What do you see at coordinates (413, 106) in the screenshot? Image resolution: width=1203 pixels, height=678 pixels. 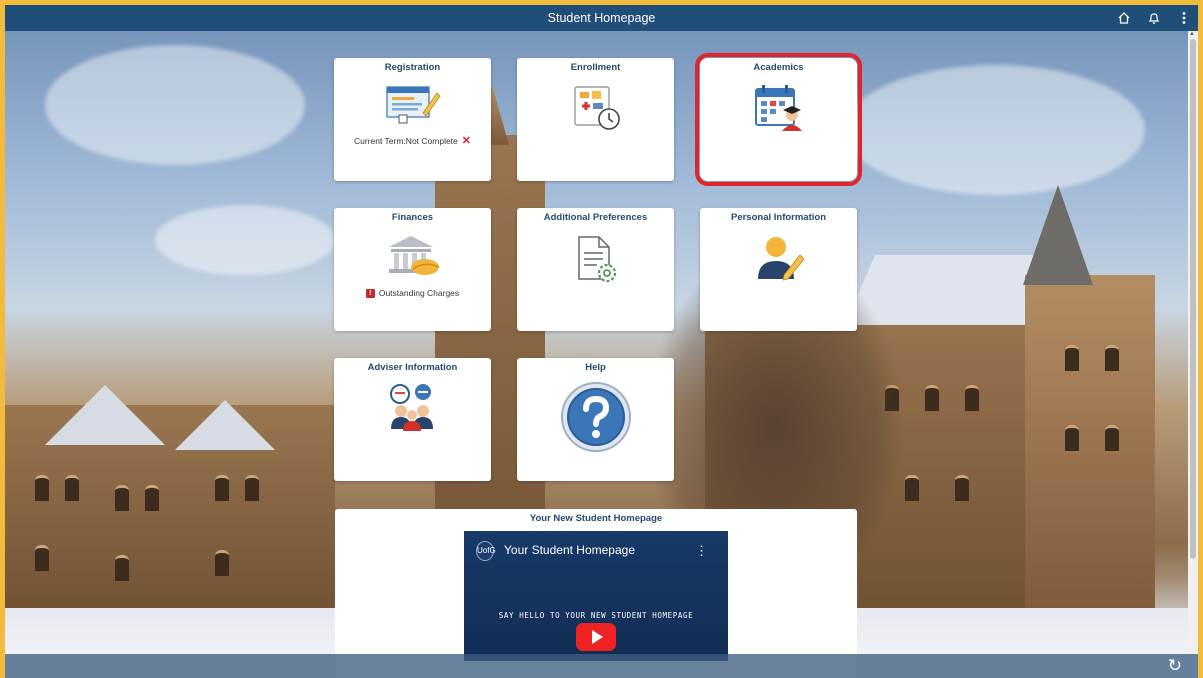 I see `registration-form-icon` at bounding box center [413, 106].